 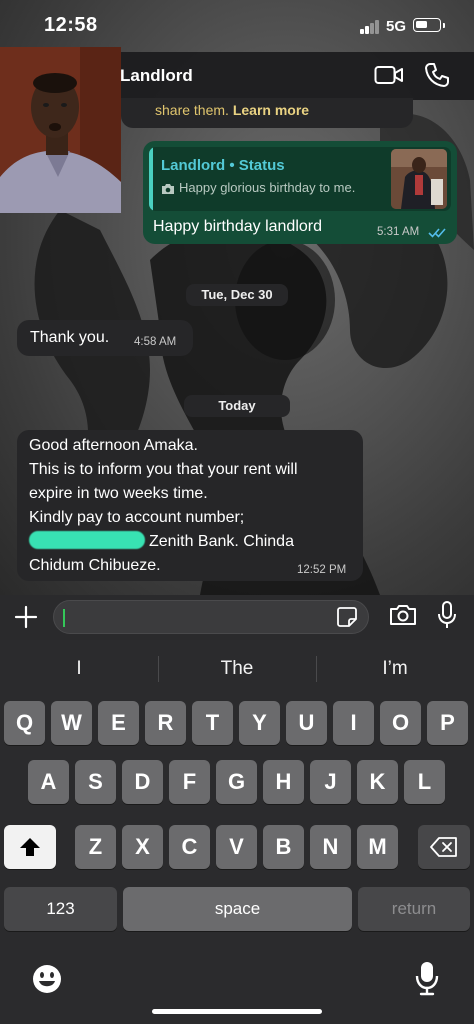 What do you see at coordinates (400, 723) in the screenshot?
I see `key-o: O` at bounding box center [400, 723].